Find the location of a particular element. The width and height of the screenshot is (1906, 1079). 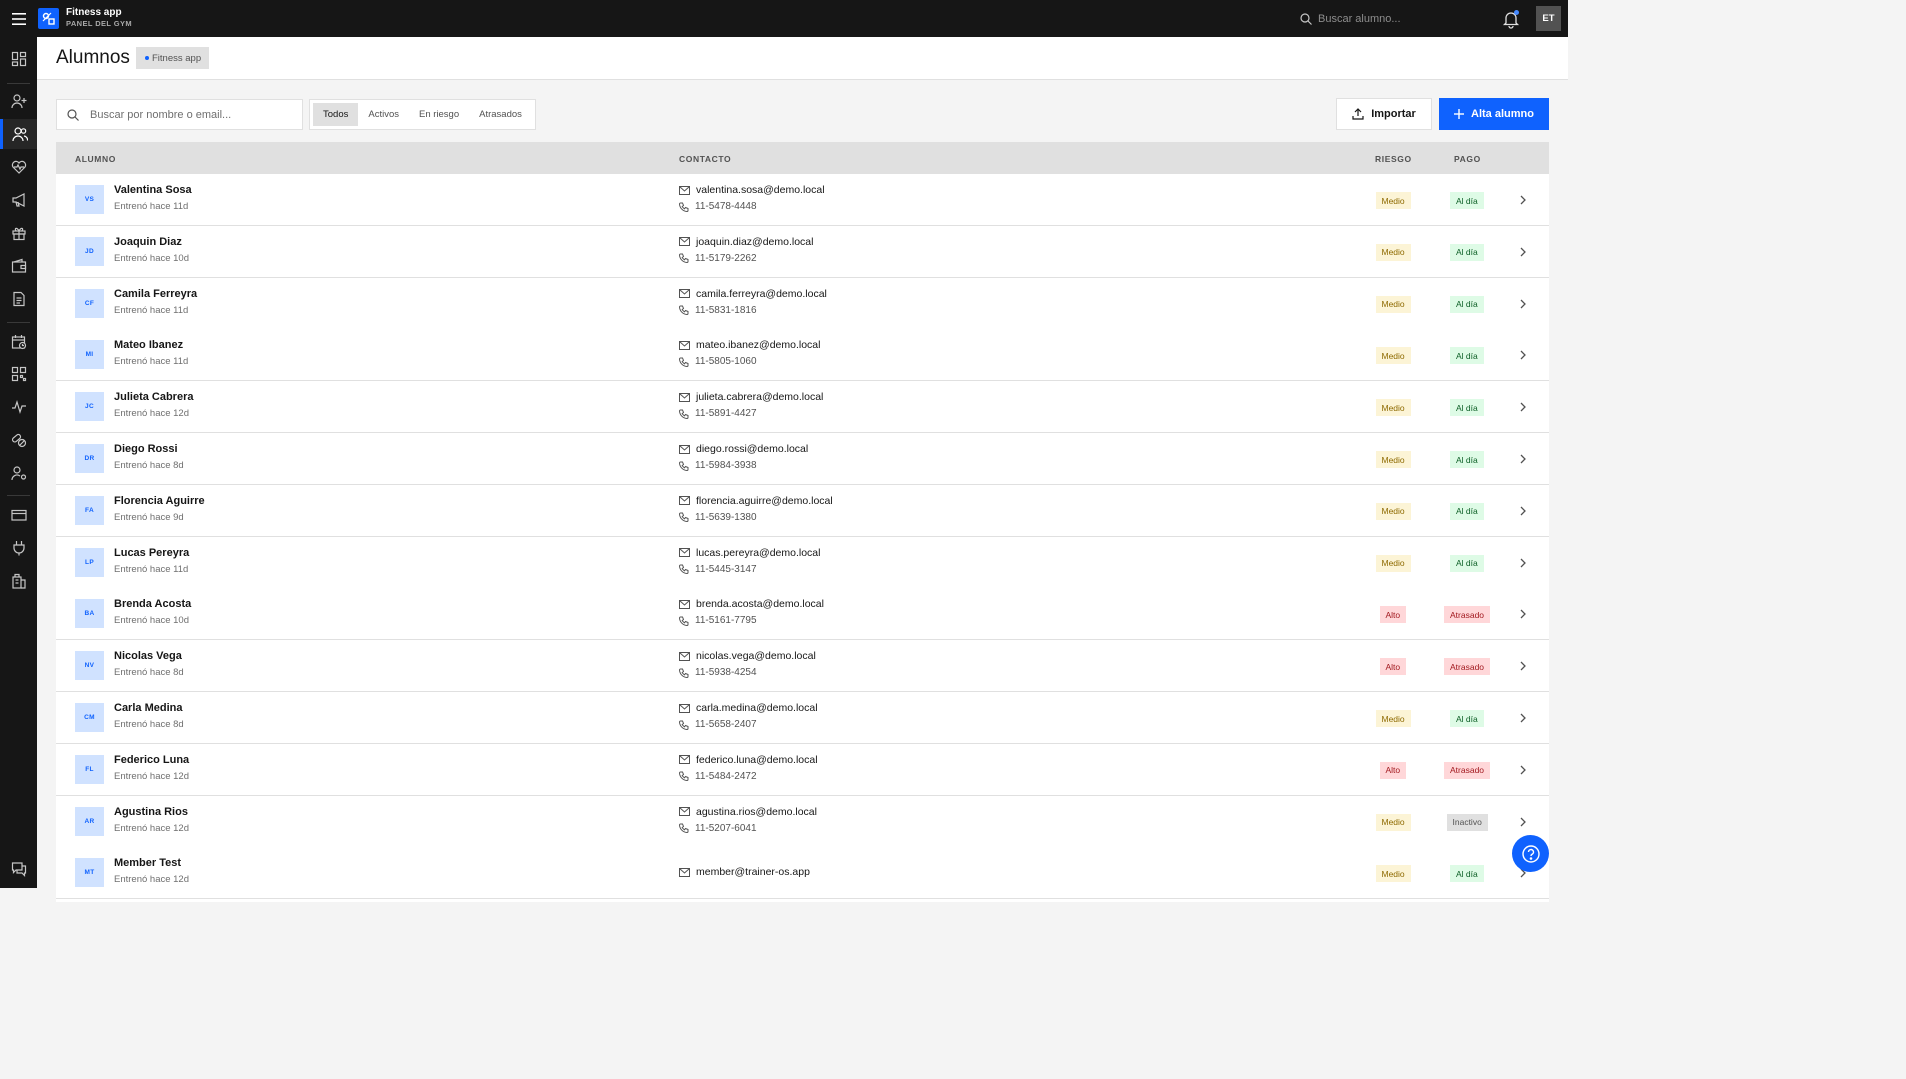

payment-badge: Atrasado is located at coordinates (1467, 615).